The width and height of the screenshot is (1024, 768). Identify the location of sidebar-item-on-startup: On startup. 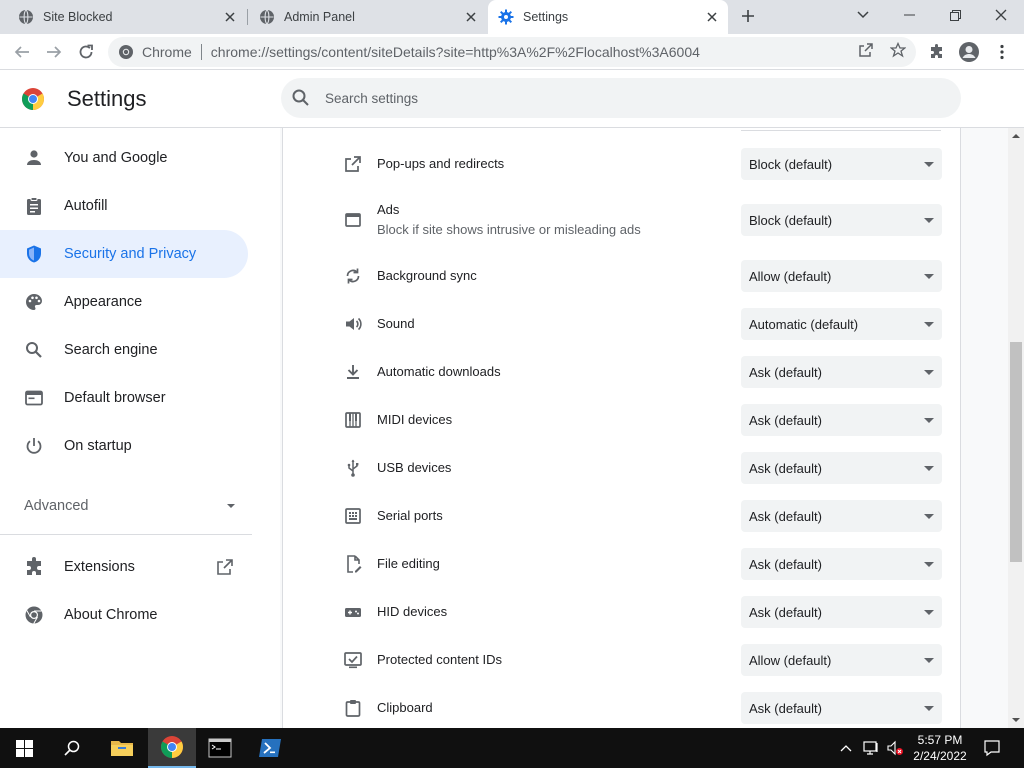
(124, 446).